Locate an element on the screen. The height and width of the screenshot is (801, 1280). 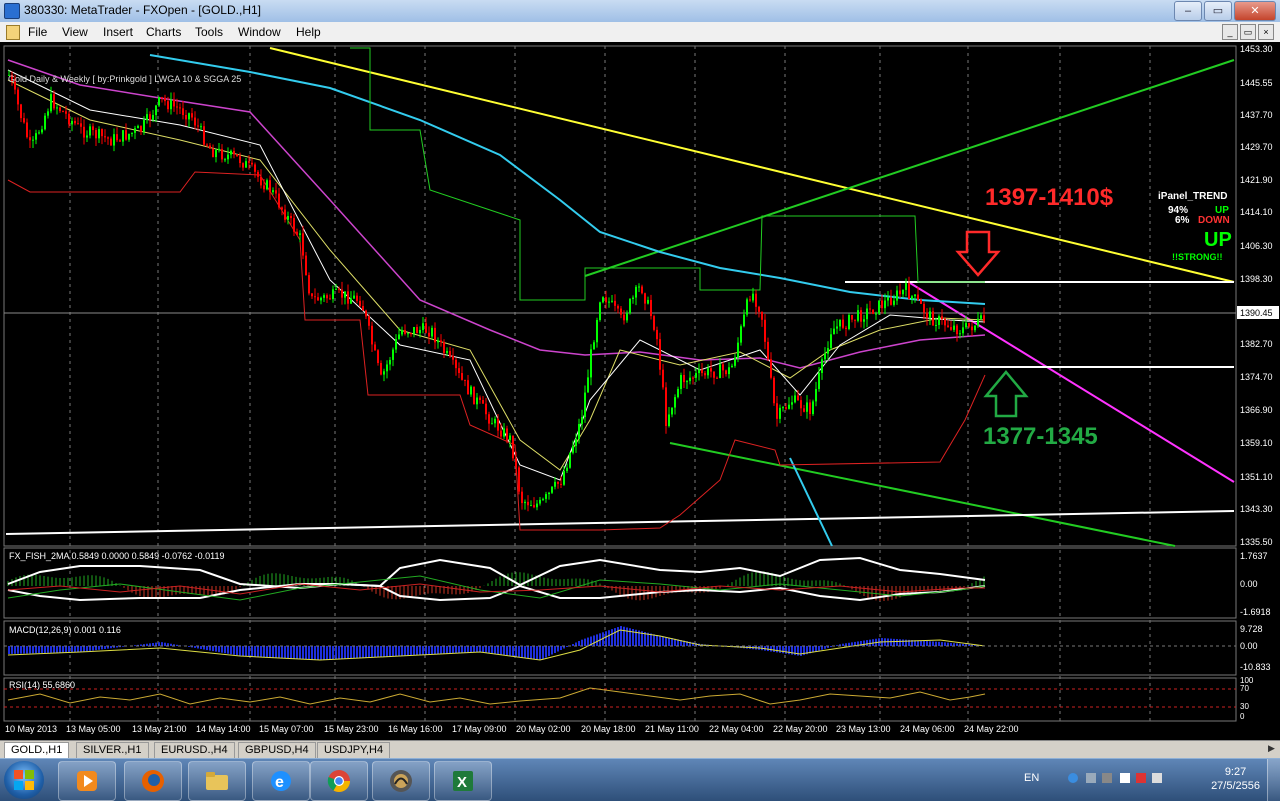
help-icon is located at coordinates (1073, 778).